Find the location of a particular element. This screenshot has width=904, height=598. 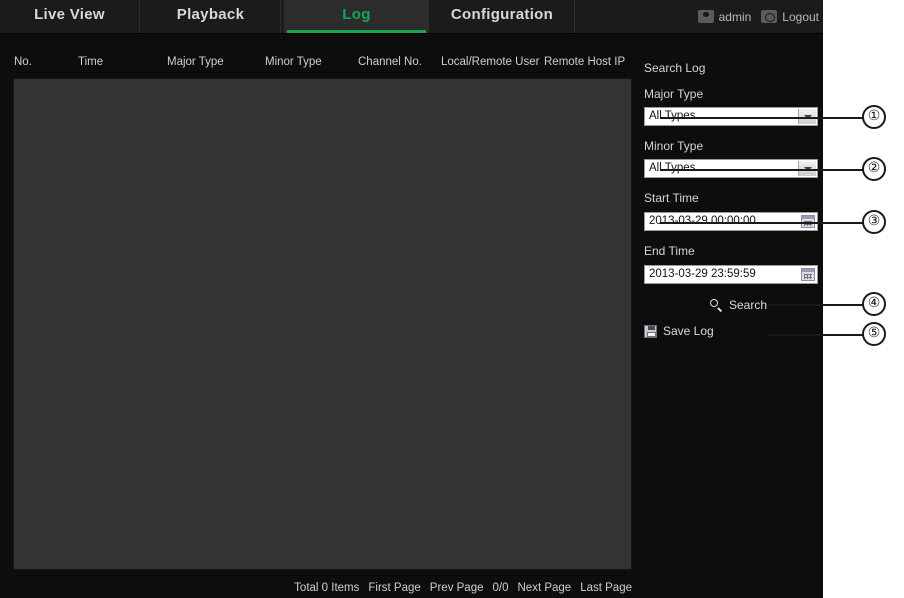

callout-5: ⑤ is located at coordinates (874, 334).